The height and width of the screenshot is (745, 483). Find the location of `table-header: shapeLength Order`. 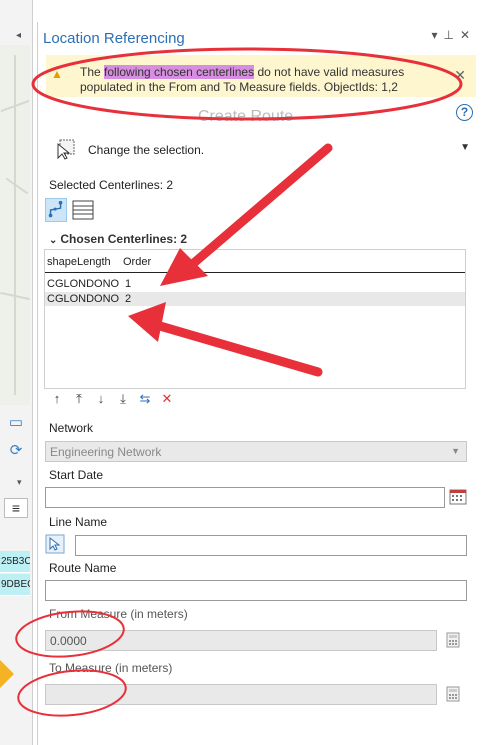

table-header: shapeLength Order is located at coordinates (255, 261).